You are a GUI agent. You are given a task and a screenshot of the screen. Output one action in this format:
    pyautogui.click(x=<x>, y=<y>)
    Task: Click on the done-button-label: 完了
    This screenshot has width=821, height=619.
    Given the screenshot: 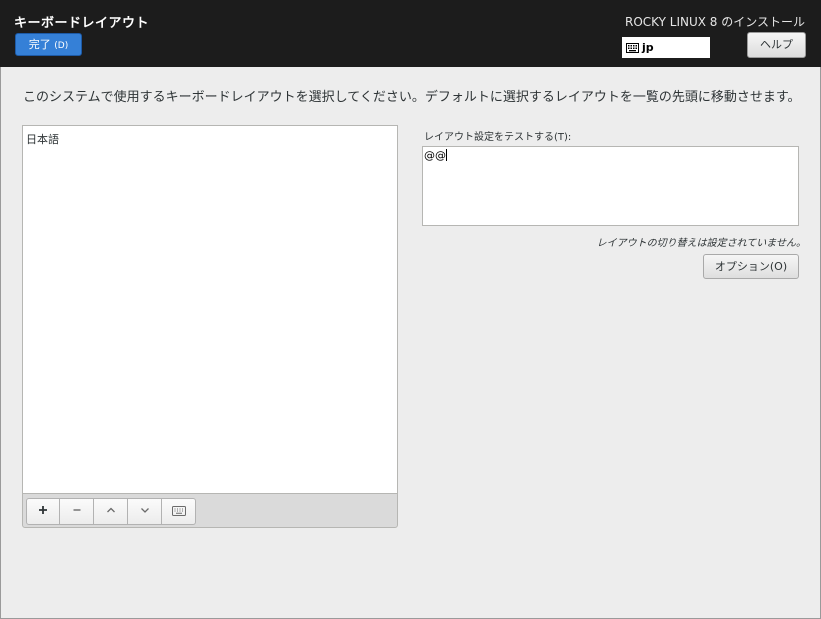 What is the action you would take?
    pyautogui.click(x=39, y=44)
    